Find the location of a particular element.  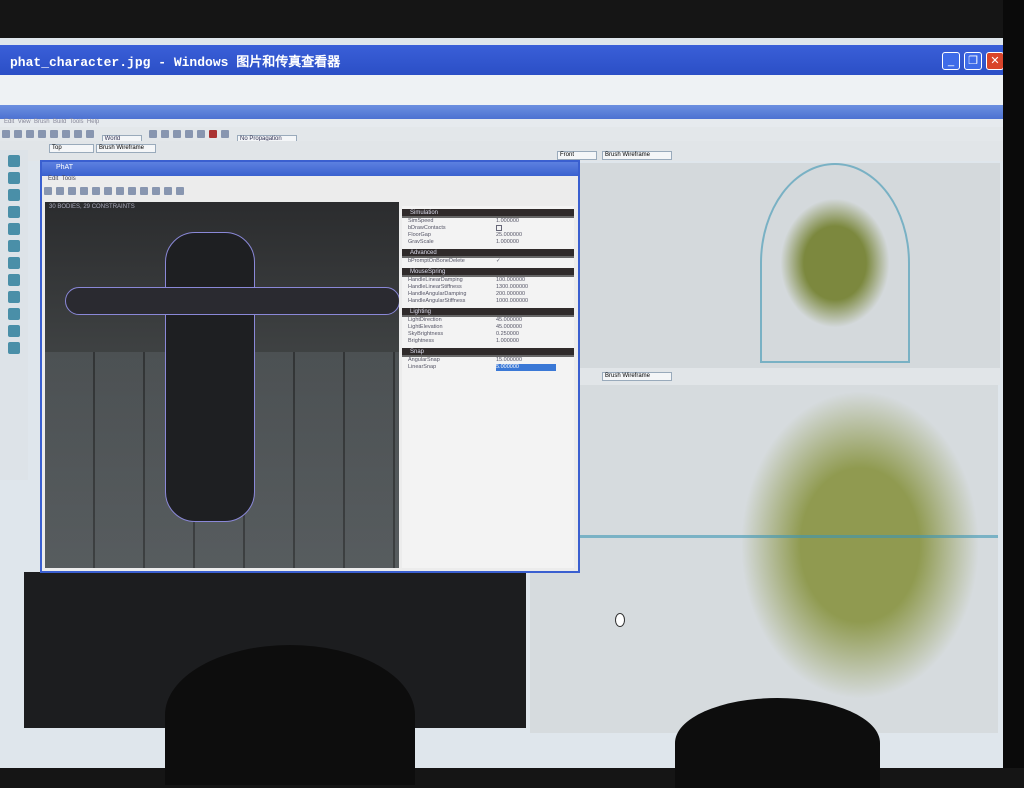

copy-properties-icon is located at coordinates (120, 191).